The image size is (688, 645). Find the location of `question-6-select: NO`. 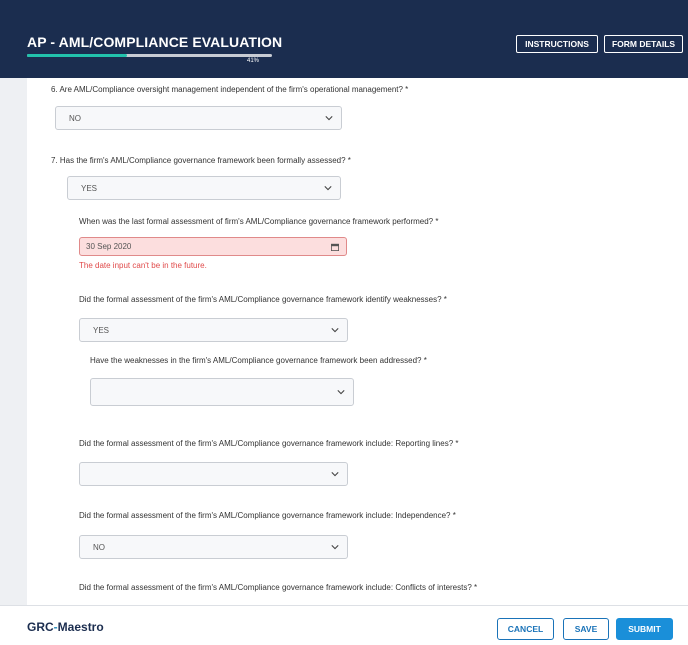

question-6-select: NO is located at coordinates (198, 118).